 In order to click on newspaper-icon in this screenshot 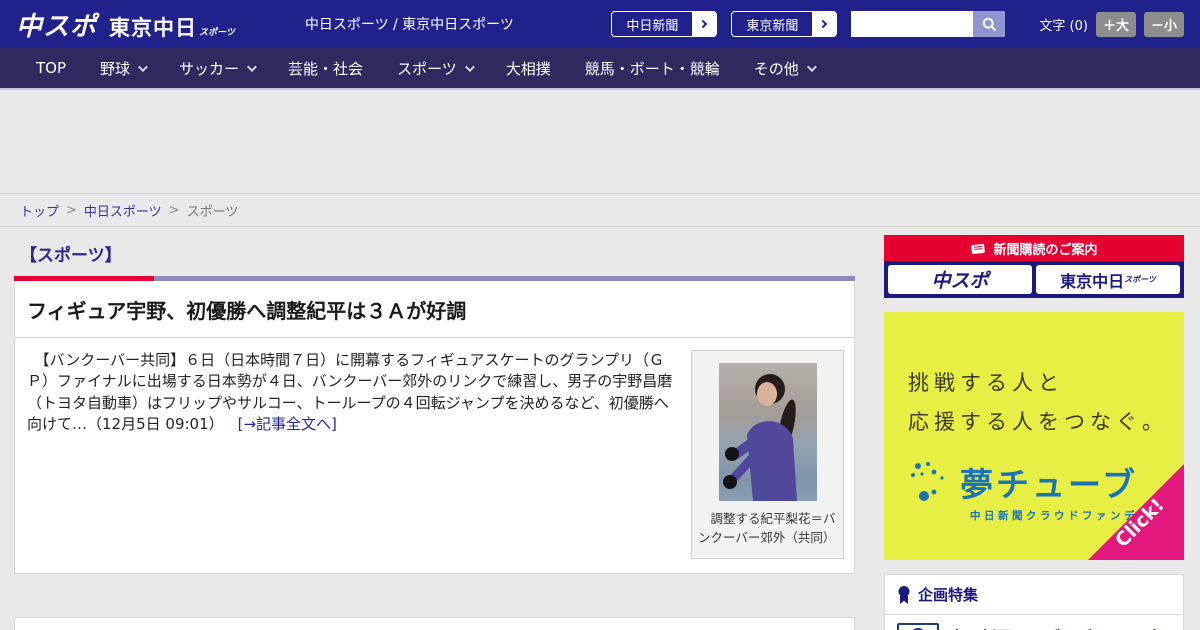, I will do `click(978, 248)`.